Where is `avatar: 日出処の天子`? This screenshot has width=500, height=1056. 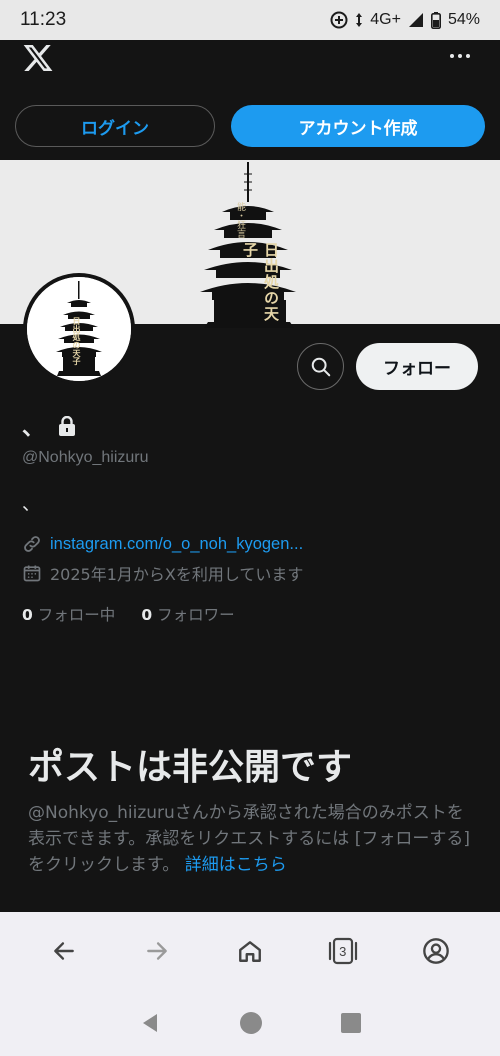 avatar: 日出処の天子 is located at coordinates (79, 329).